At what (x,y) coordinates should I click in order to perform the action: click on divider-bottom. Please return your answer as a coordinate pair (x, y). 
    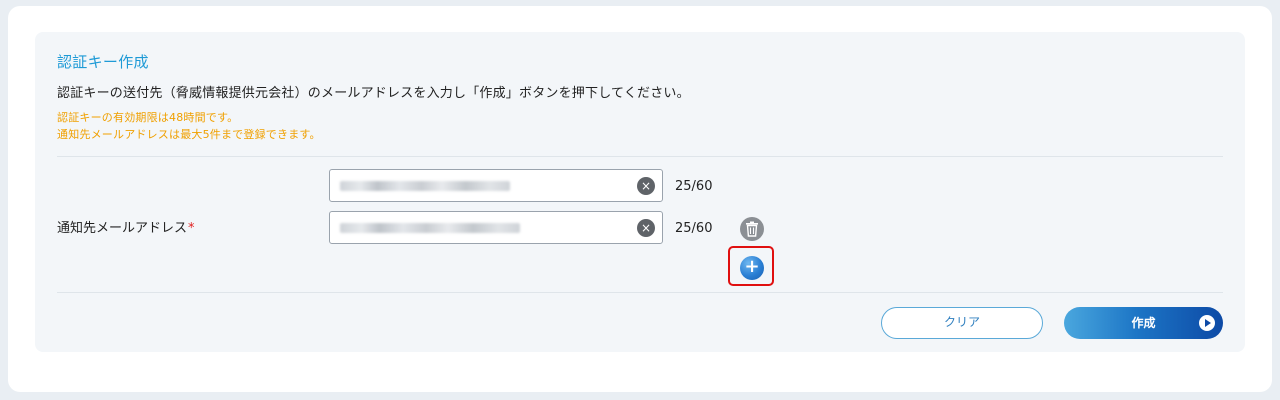
    Looking at the image, I should click on (640, 292).